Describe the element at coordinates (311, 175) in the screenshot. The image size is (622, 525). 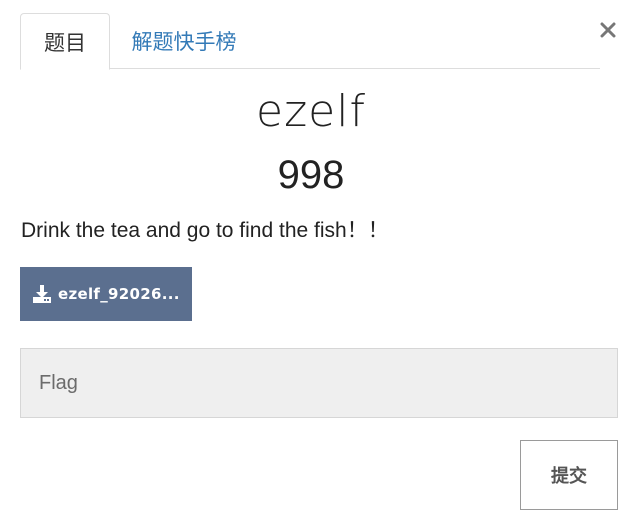
I see `challenge-value: 998` at that location.